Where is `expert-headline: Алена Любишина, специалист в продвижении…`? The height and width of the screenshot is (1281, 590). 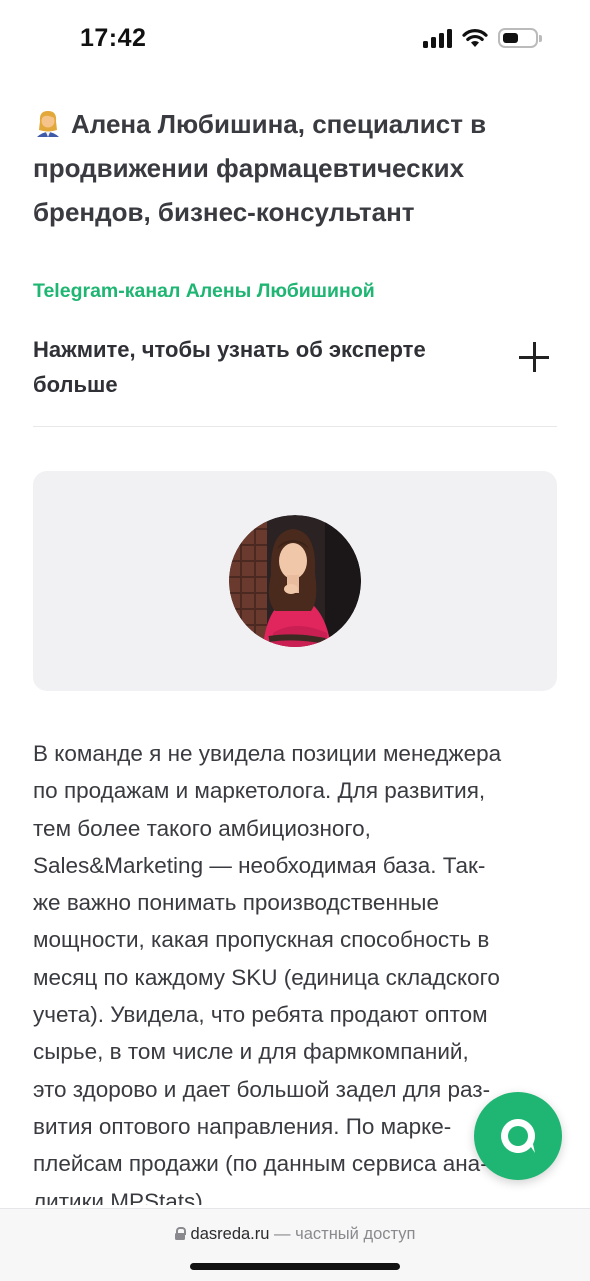 expert-headline: Алена Любишина, специалист в продвижении… is located at coordinates (293, 168).